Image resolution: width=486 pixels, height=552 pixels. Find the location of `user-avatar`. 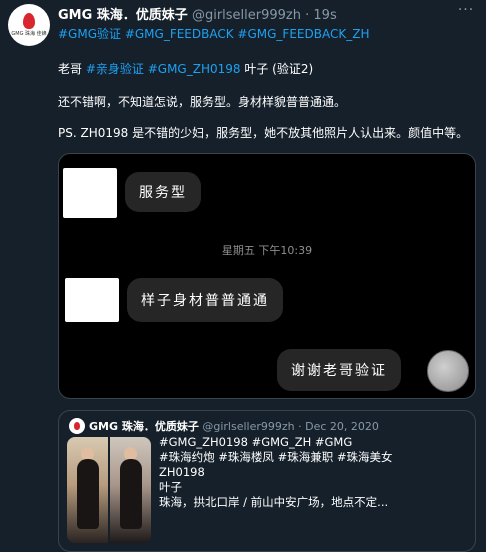

user-avatar is located at coordinates (448, 371).